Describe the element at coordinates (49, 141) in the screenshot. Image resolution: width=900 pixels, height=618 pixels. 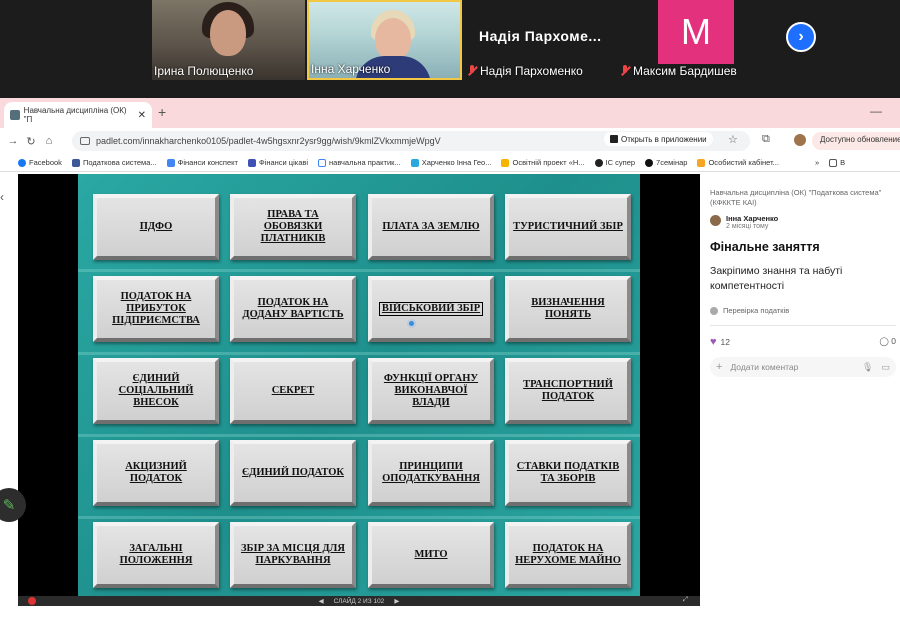
I see `home-icon: ⌂` at that location.